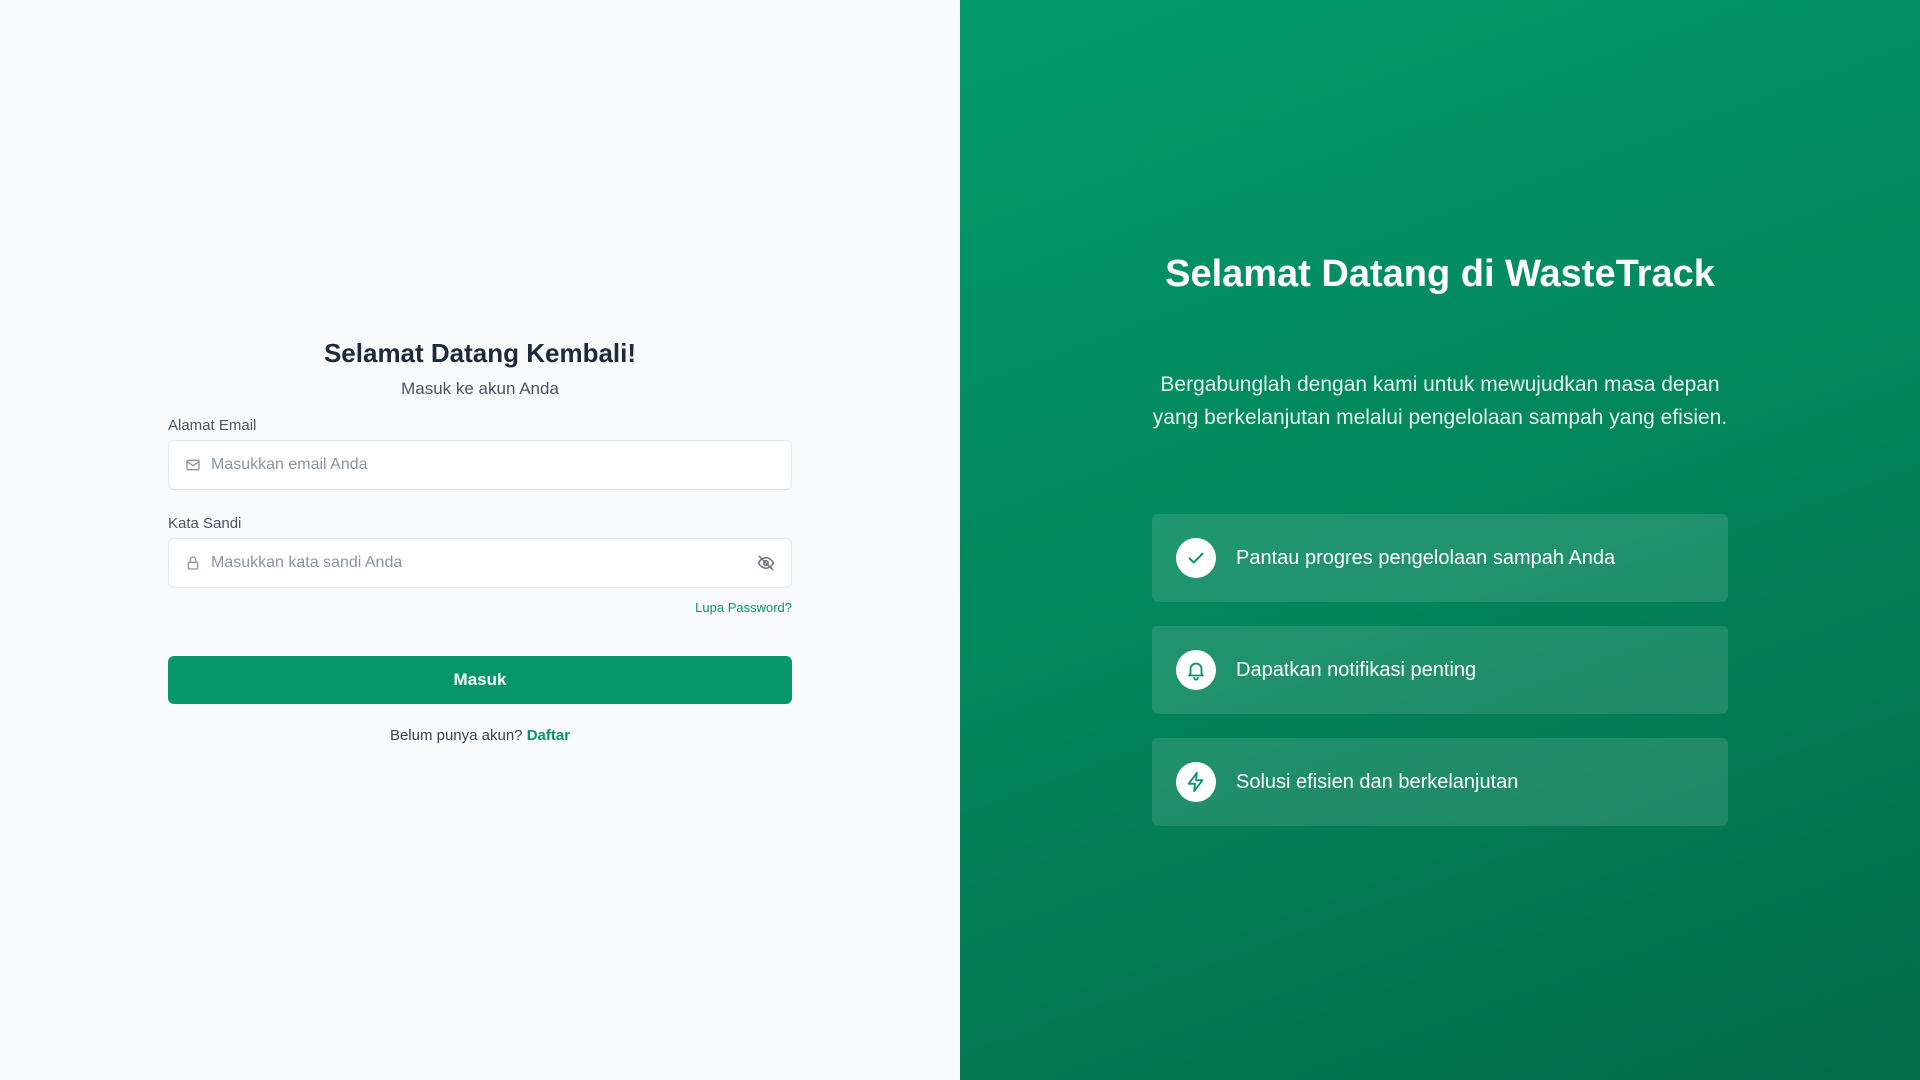  I want to click on feature-card-monitoring: Pantau progres pengelolaan sampah Anda, so click(1440, 558).